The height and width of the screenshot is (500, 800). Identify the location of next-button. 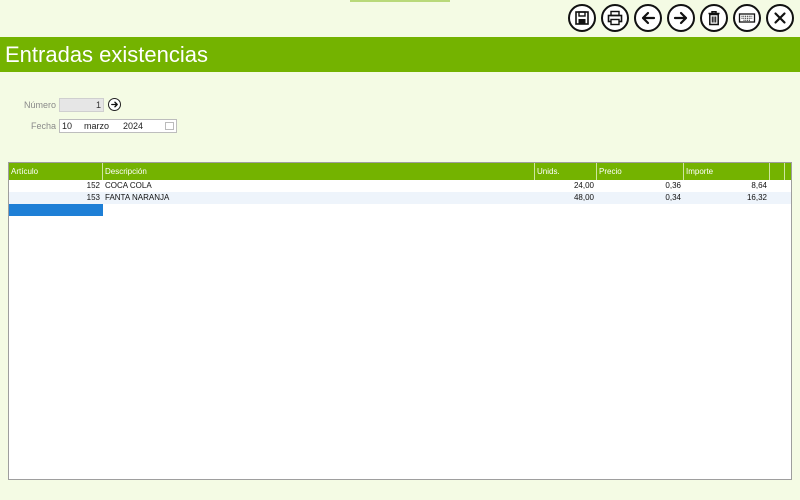
(681, 18).